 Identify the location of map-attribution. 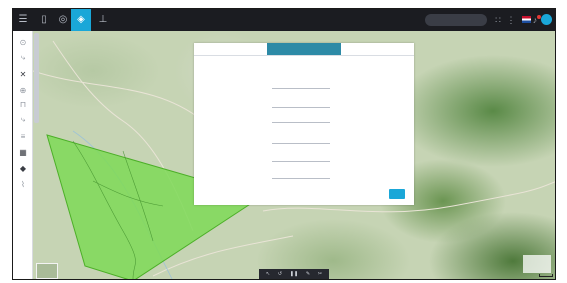
(537, 264).